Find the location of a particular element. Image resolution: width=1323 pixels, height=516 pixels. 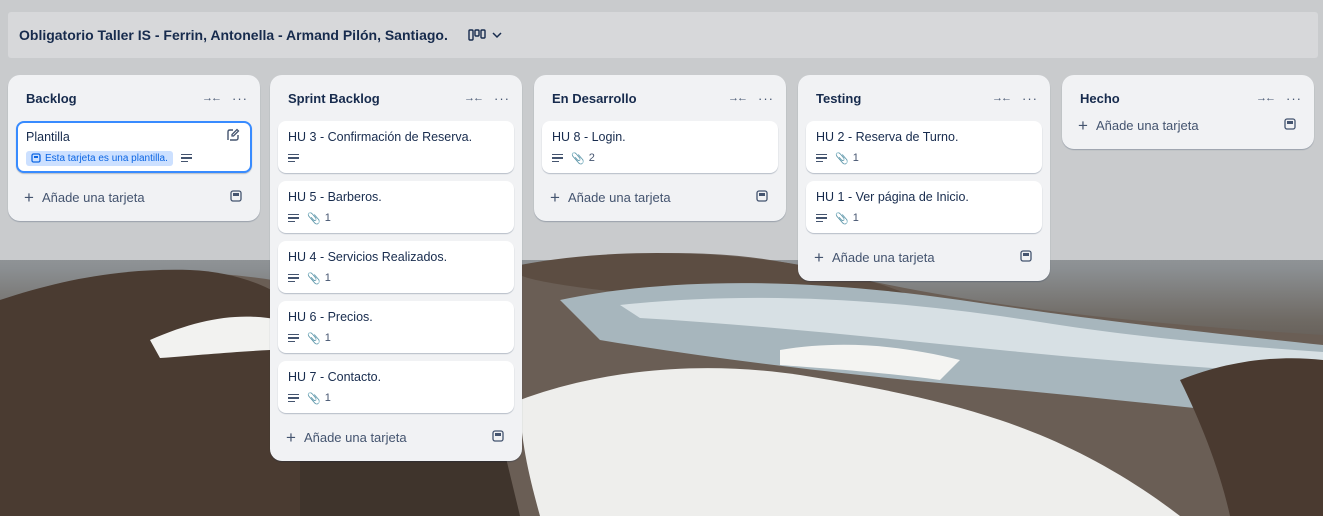

card: HU 6 - Precios. 📎 1 is located at coordinates (396, 327).